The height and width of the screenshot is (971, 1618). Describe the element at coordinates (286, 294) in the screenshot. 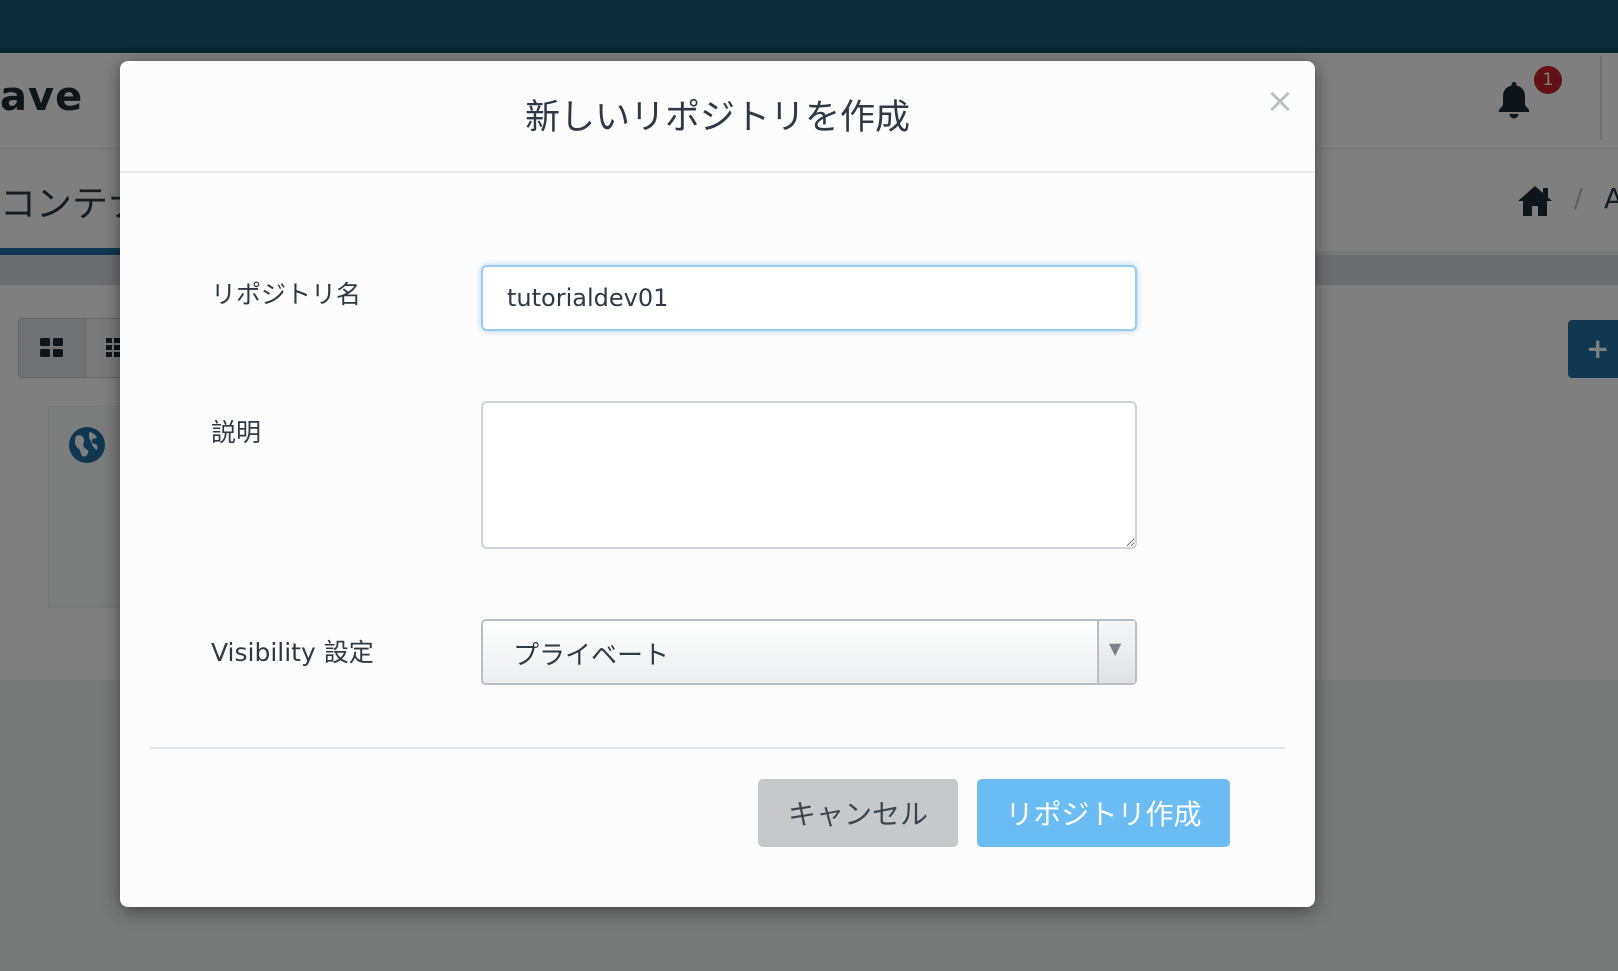

I see `repository-name-label: リポジトリ名` at that location.